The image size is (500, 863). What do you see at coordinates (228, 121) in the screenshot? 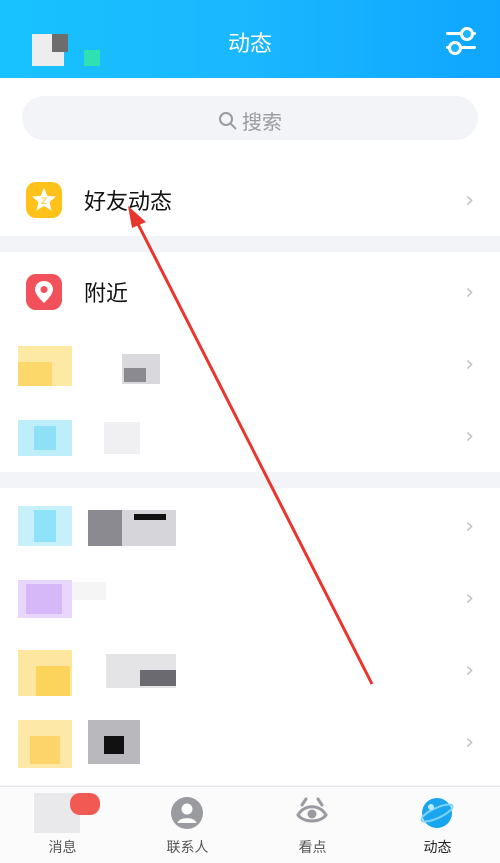
I see `search-icon` at bounding box center [228, 121].